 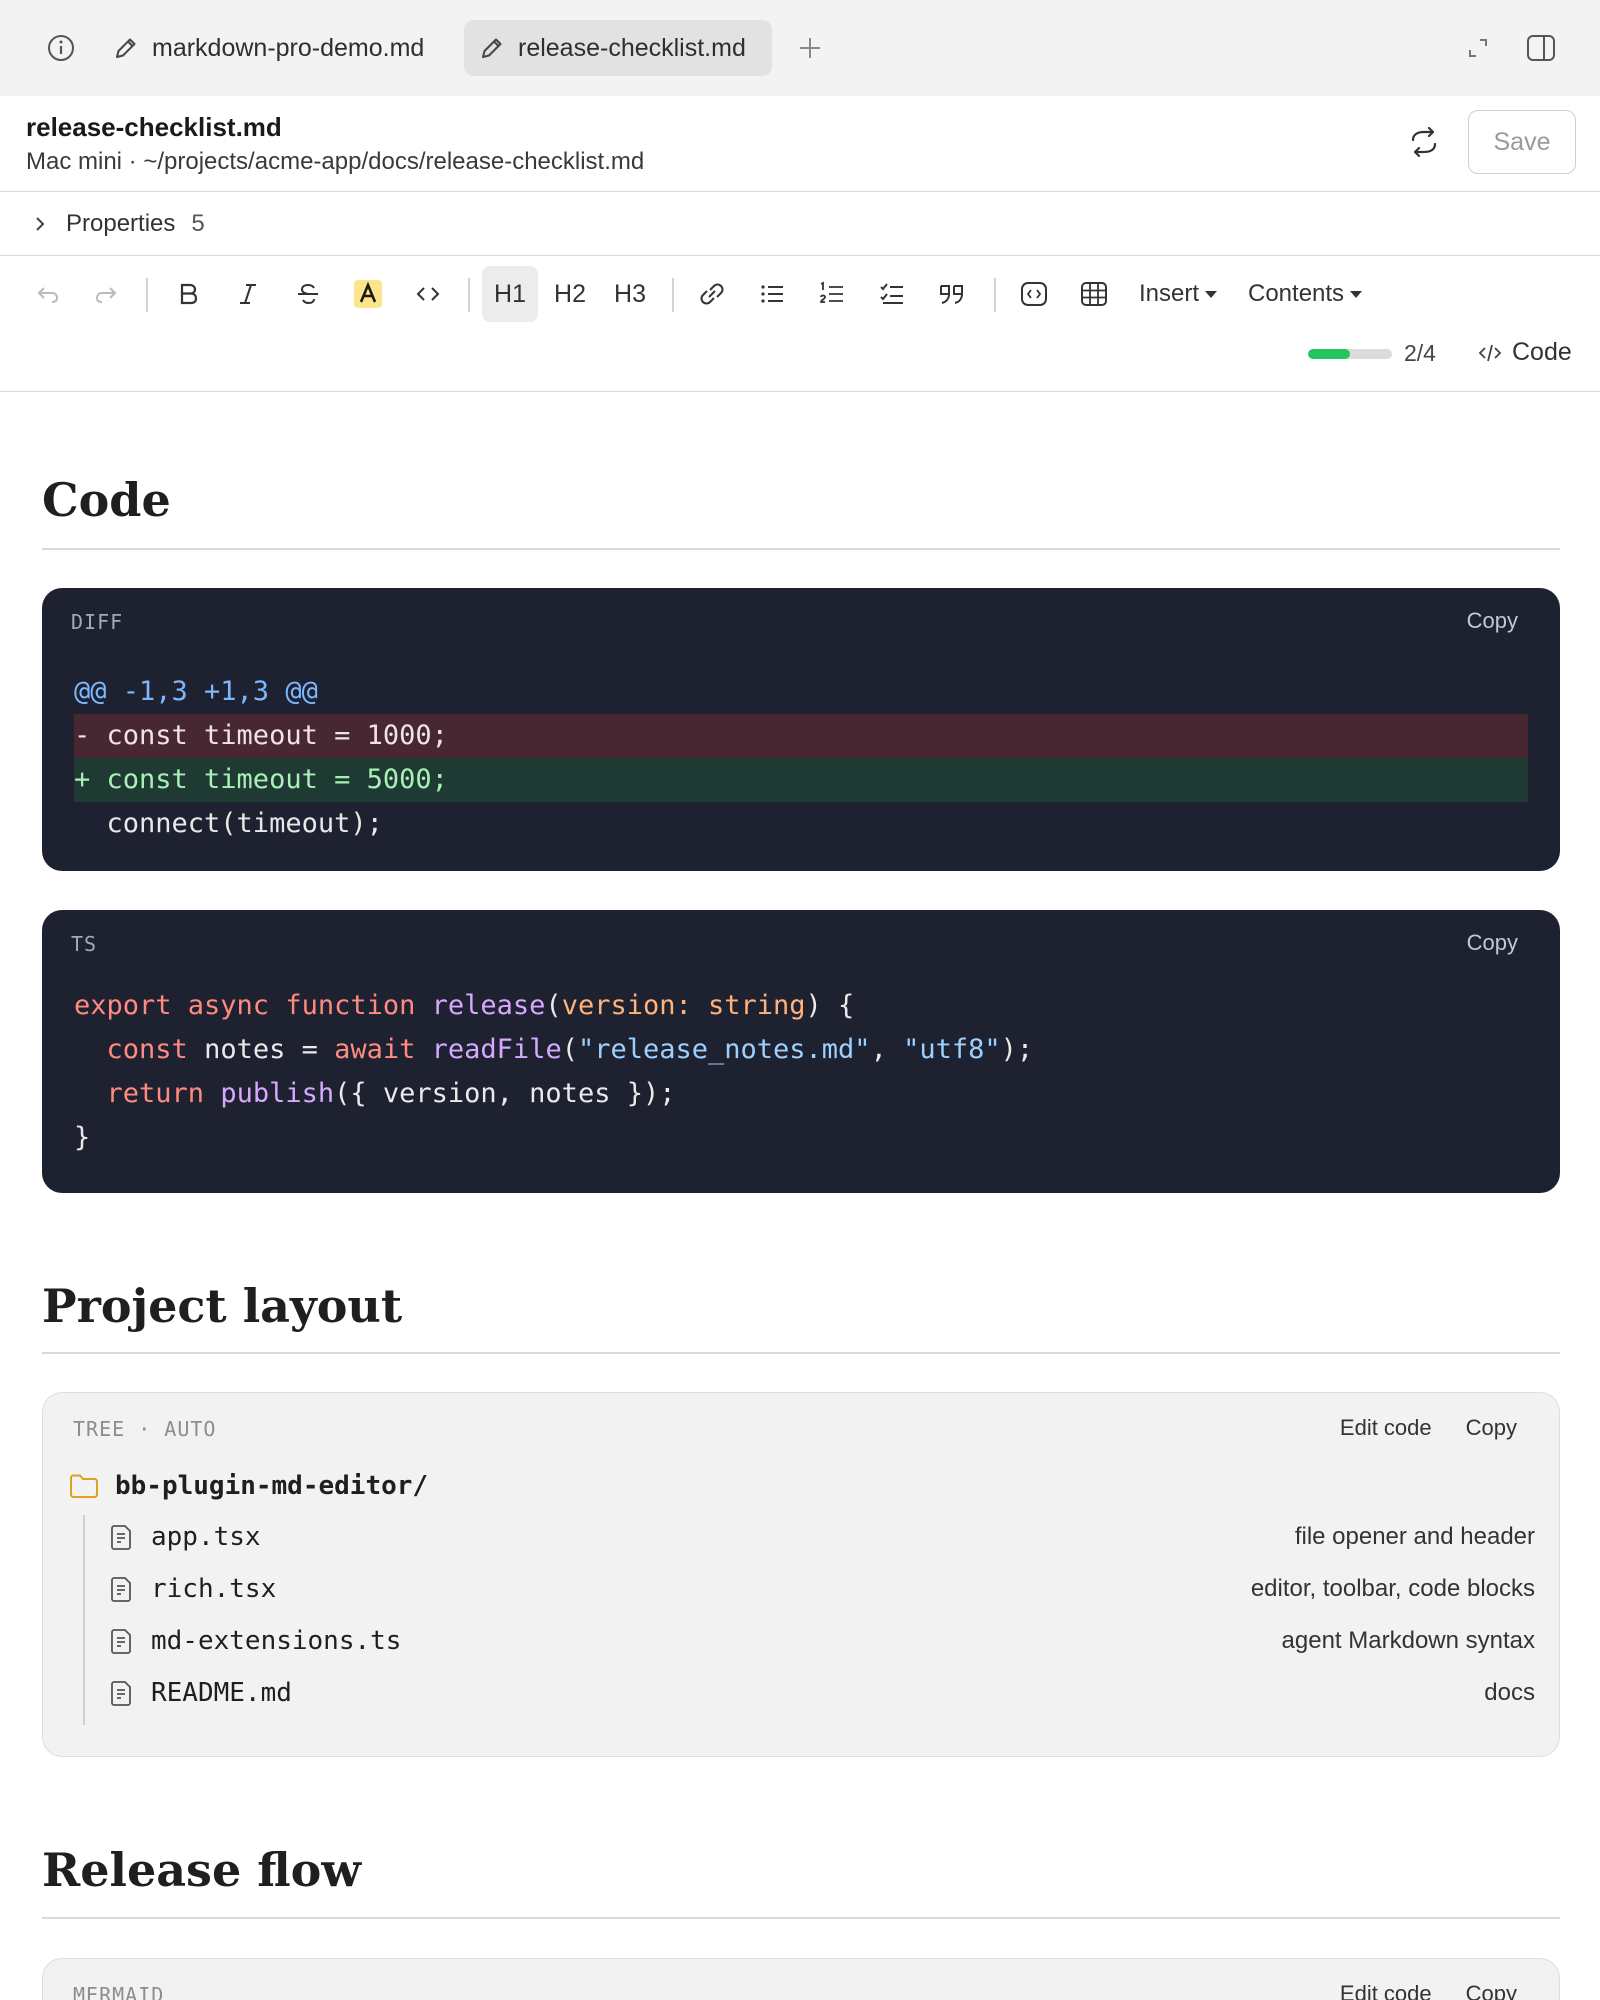 I want to click on insert-label: Insert, so click(x=1169, y=293).